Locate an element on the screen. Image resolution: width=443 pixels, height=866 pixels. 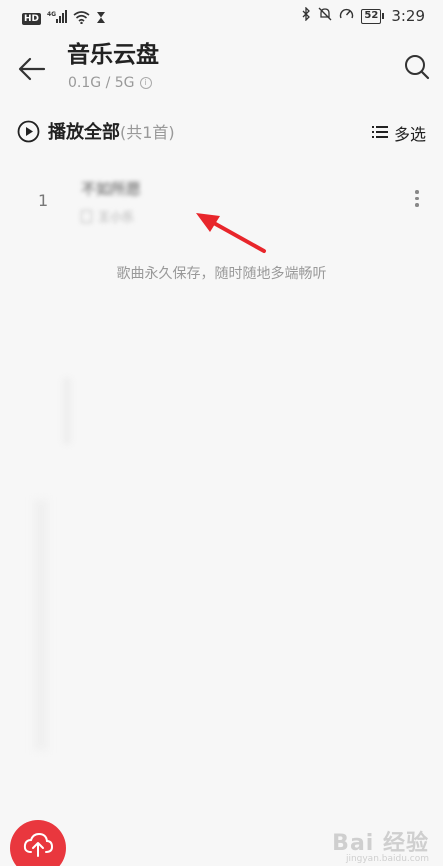
status-right: 52 3:29 is located at coordinates (363, 15).